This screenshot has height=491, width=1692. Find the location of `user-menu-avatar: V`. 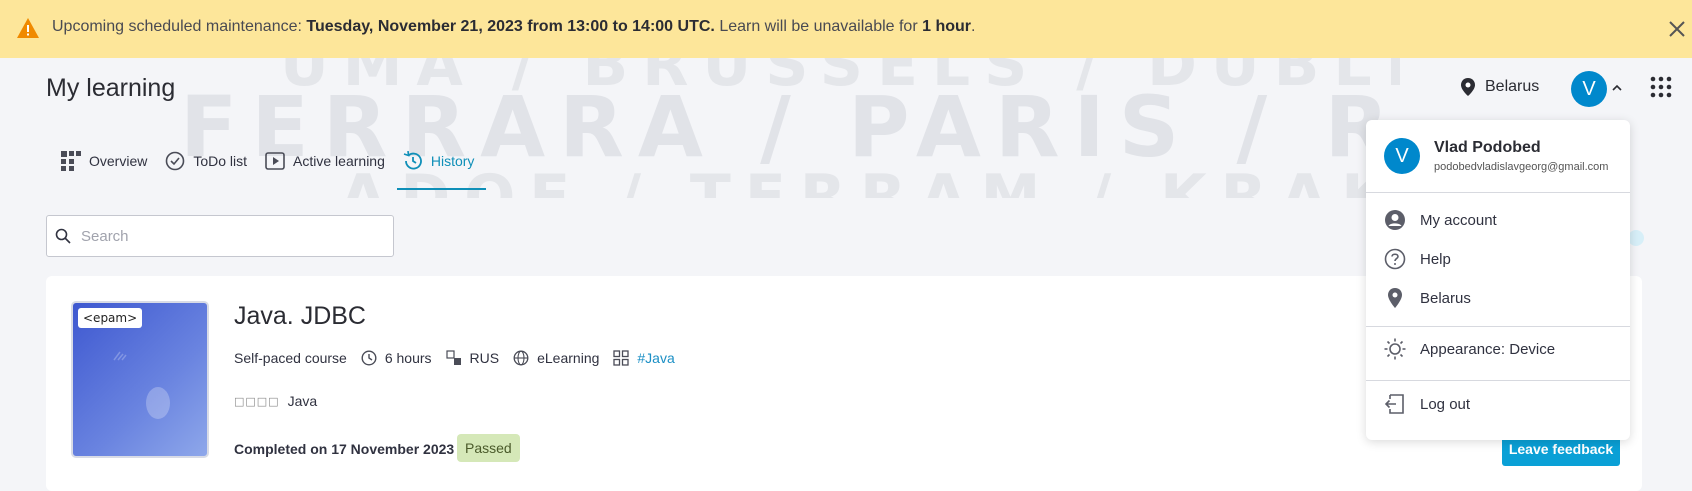

user-menu-avatar: V is located at coordinates (1402, 156).